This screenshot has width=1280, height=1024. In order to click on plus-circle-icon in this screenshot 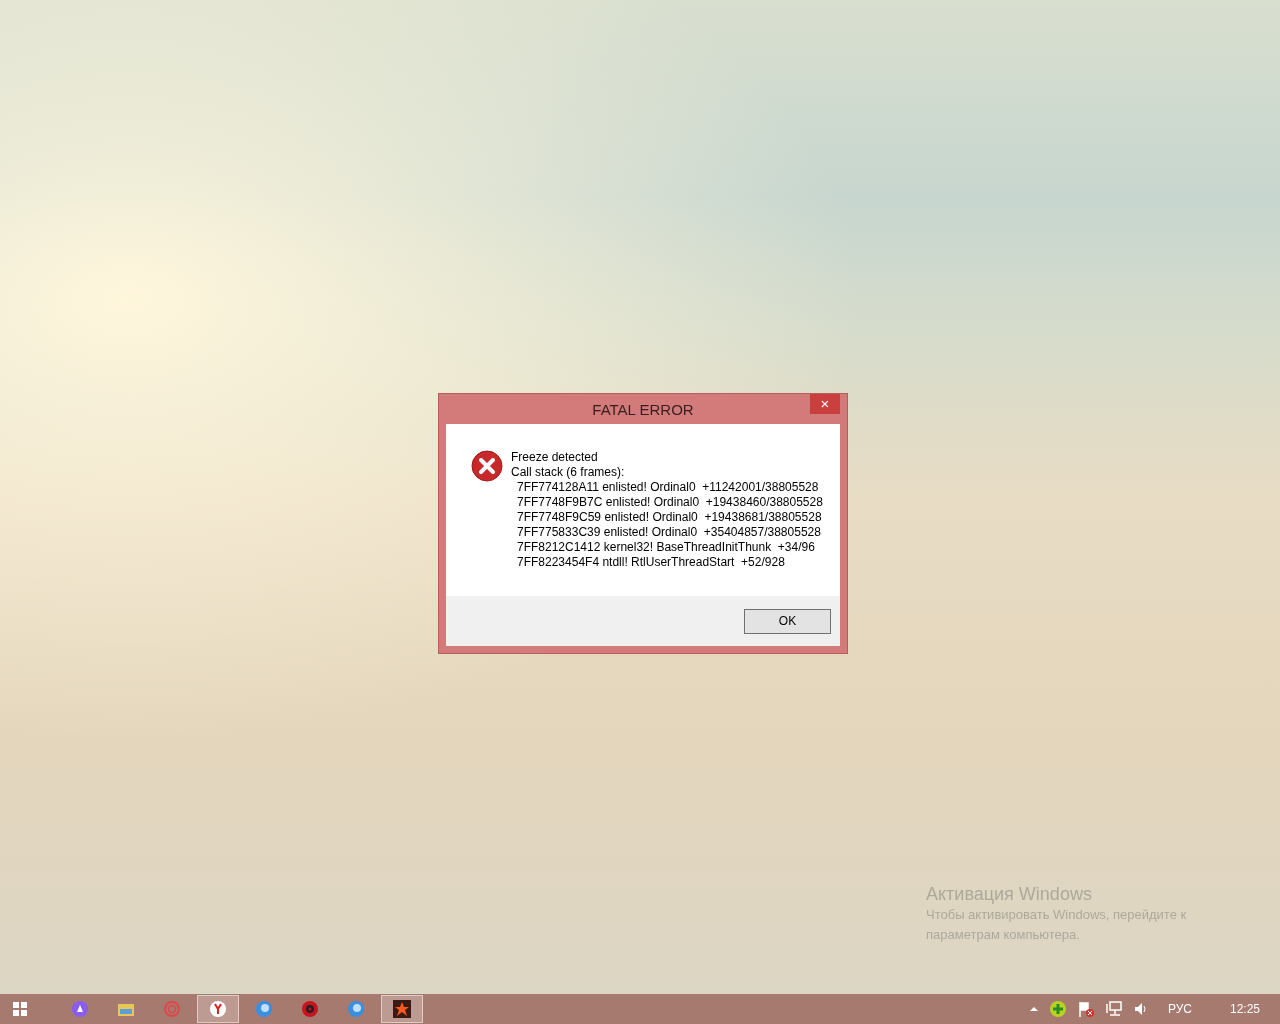, I will do `click(1057, 1009)`.